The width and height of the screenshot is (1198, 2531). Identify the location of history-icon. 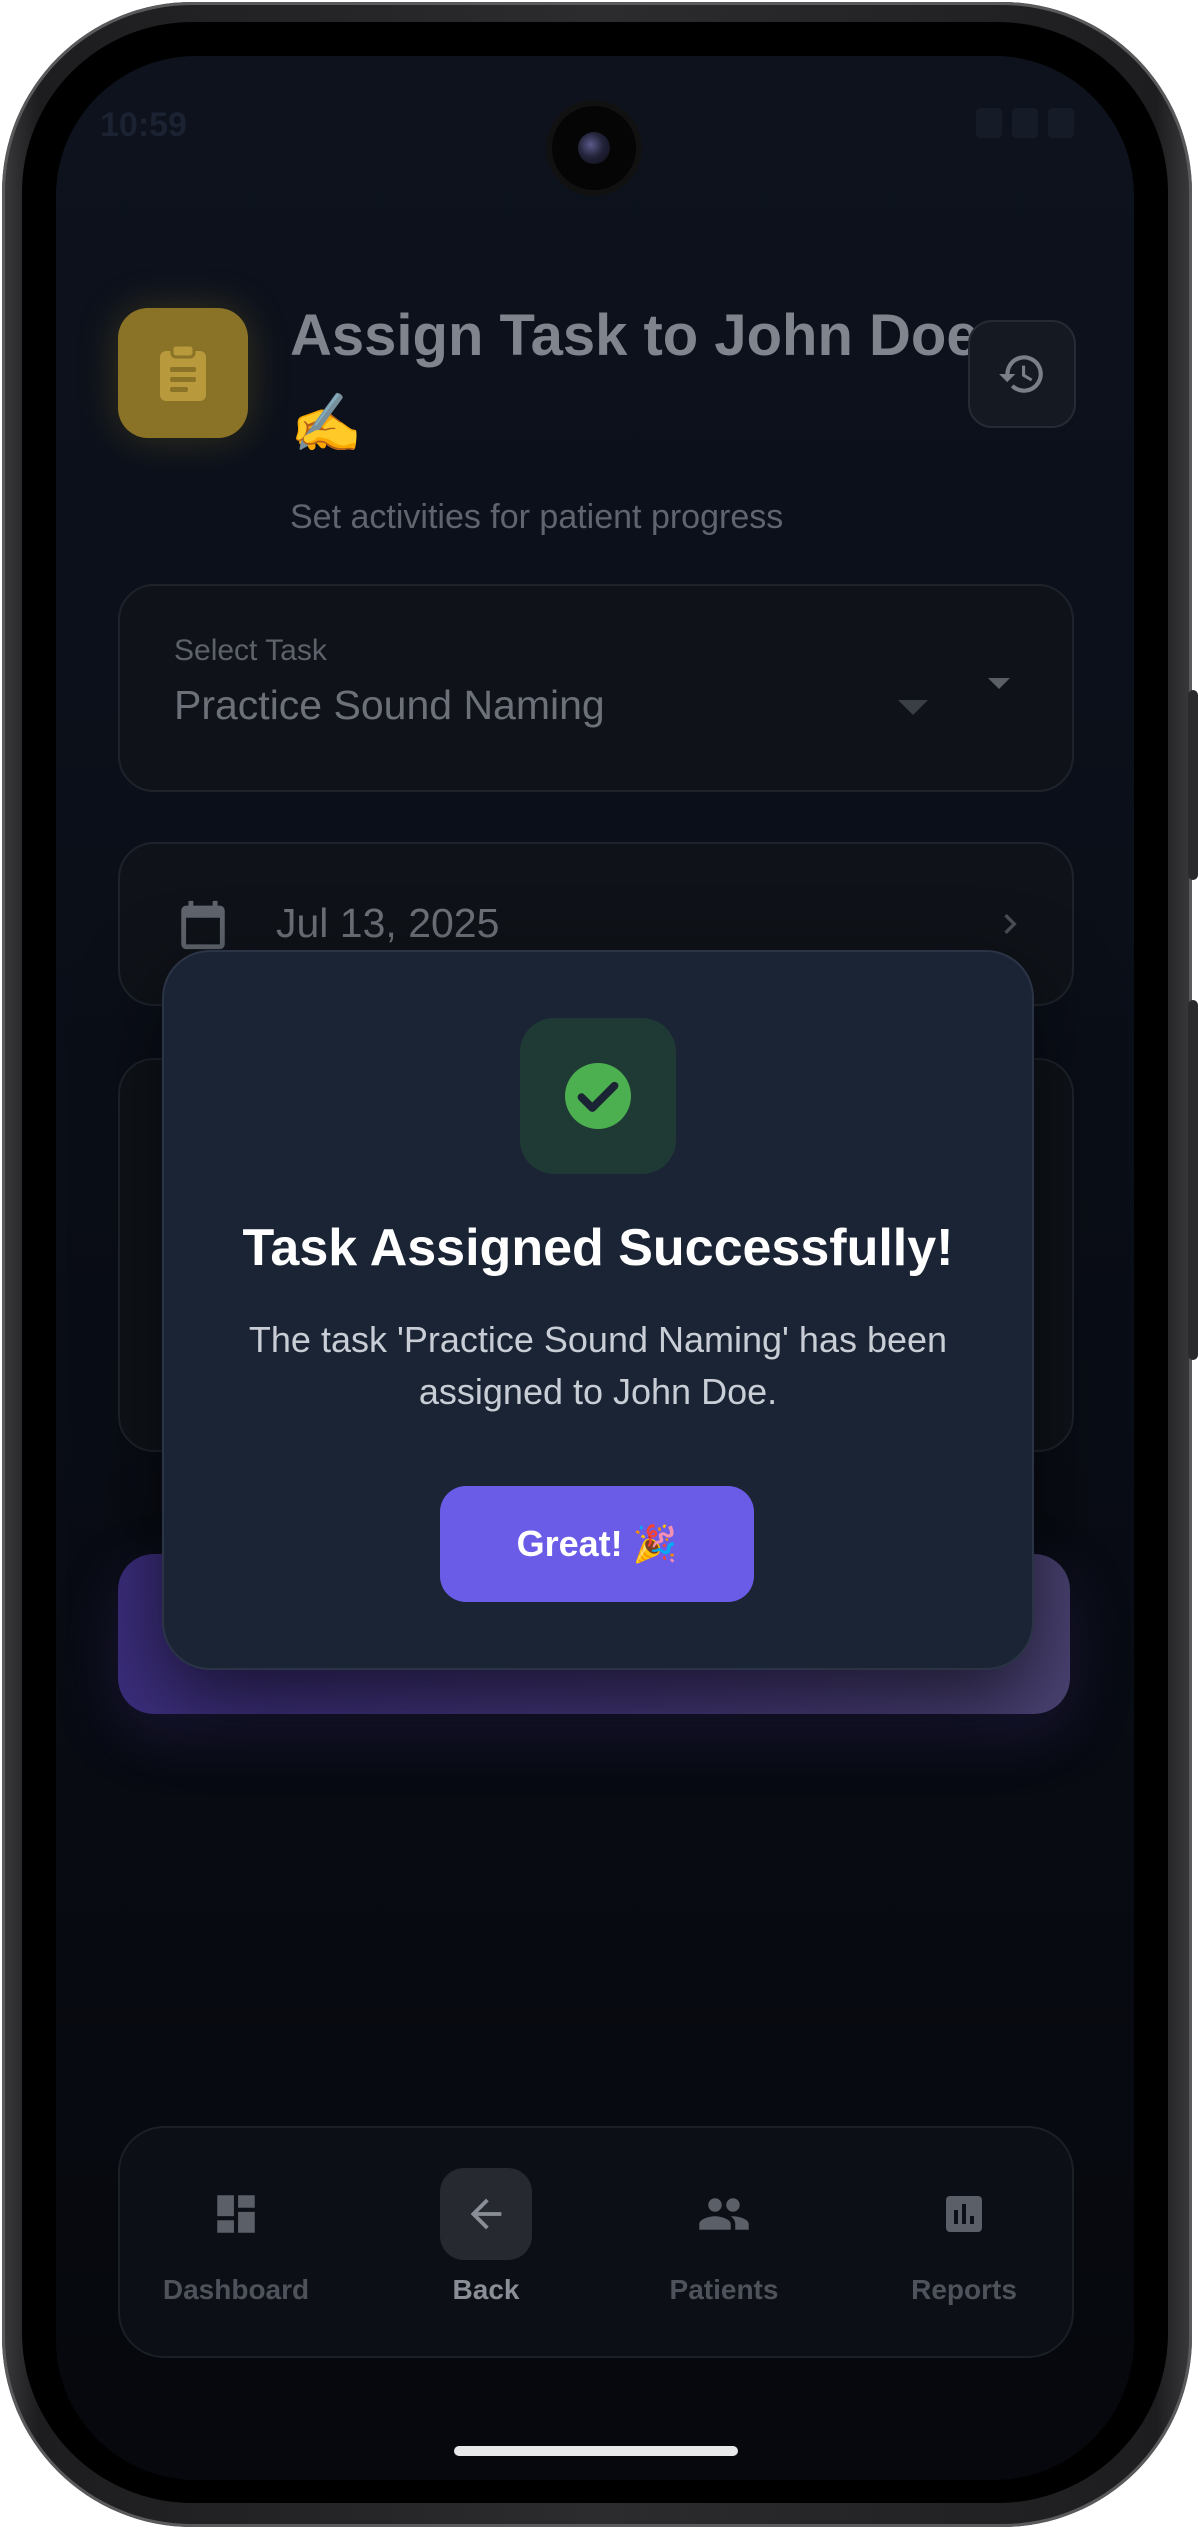
(1021, 374).